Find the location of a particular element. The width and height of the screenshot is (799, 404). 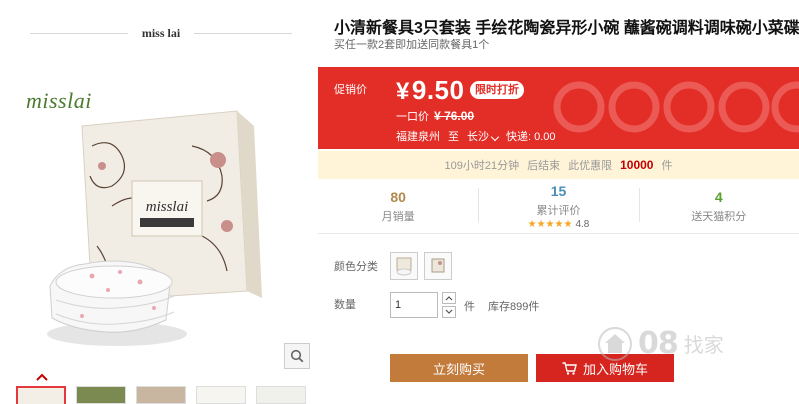

rating: ★★★★★ 4.8 is located at coordinates (559, 224).